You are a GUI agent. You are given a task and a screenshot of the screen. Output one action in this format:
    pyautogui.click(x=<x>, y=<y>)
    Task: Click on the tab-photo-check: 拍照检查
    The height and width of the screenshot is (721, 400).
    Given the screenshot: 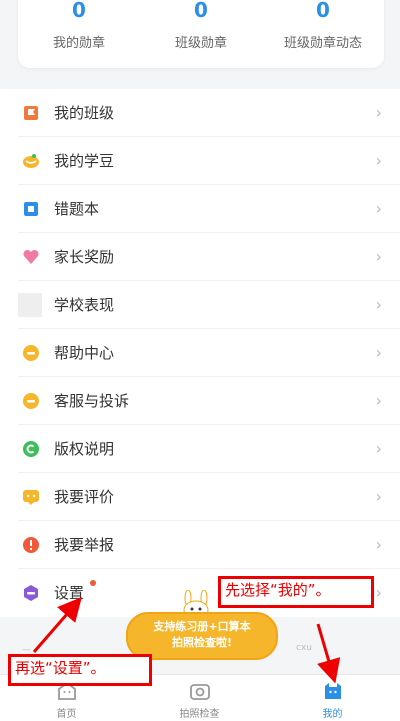 What is the action you would take?
    pyautogui.click(x=199, y=698)
    